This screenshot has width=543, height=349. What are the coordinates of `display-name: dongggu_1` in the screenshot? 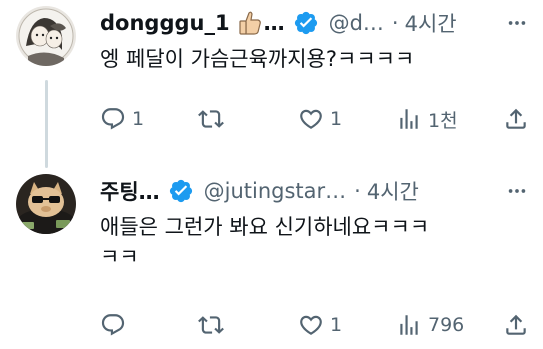 It's located at (165, 23).